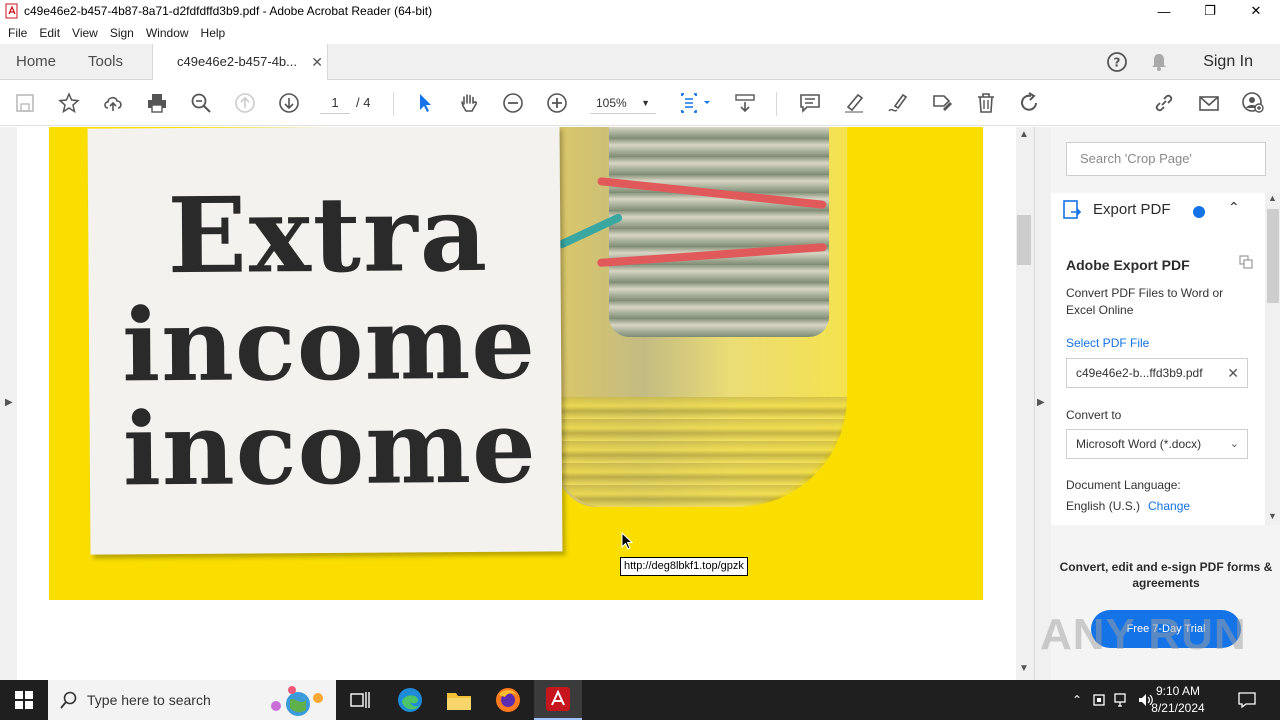 The image size is (1280, 720). What do you see at coordinates (105, 62) in the screenshot?
I see `tab-tools: Tools` at bounding box center [105, 62].